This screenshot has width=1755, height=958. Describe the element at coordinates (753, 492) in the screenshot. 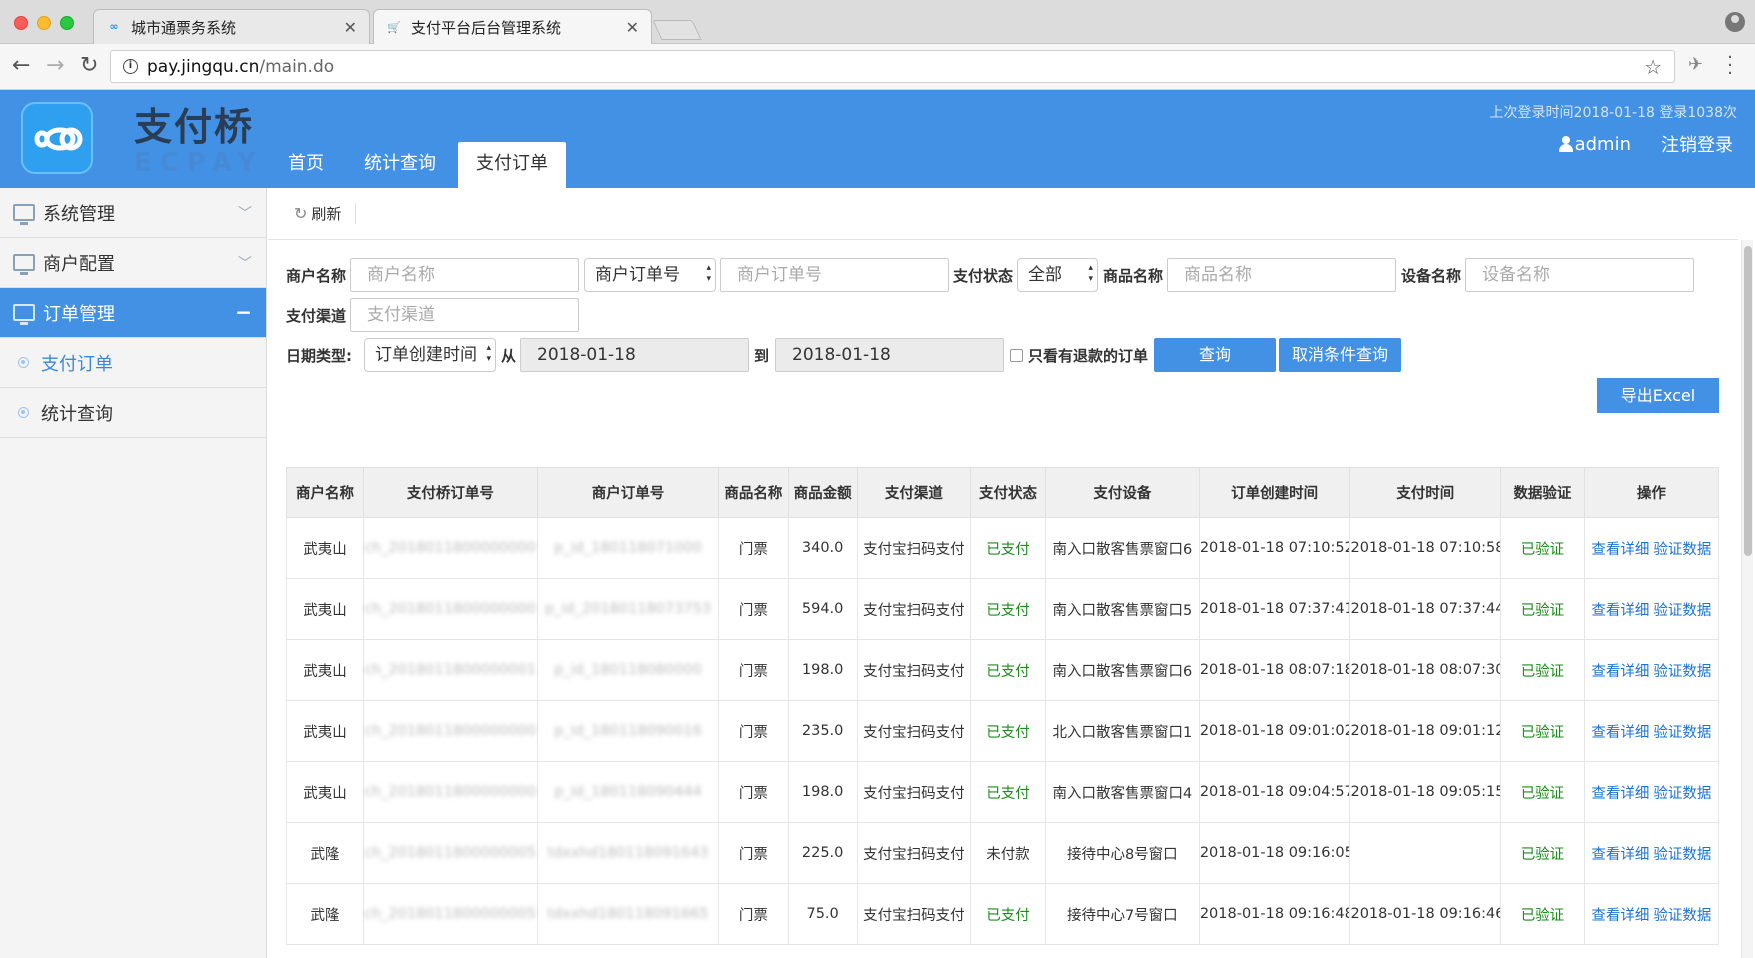

I see `col-header: 商品名称` at that location.